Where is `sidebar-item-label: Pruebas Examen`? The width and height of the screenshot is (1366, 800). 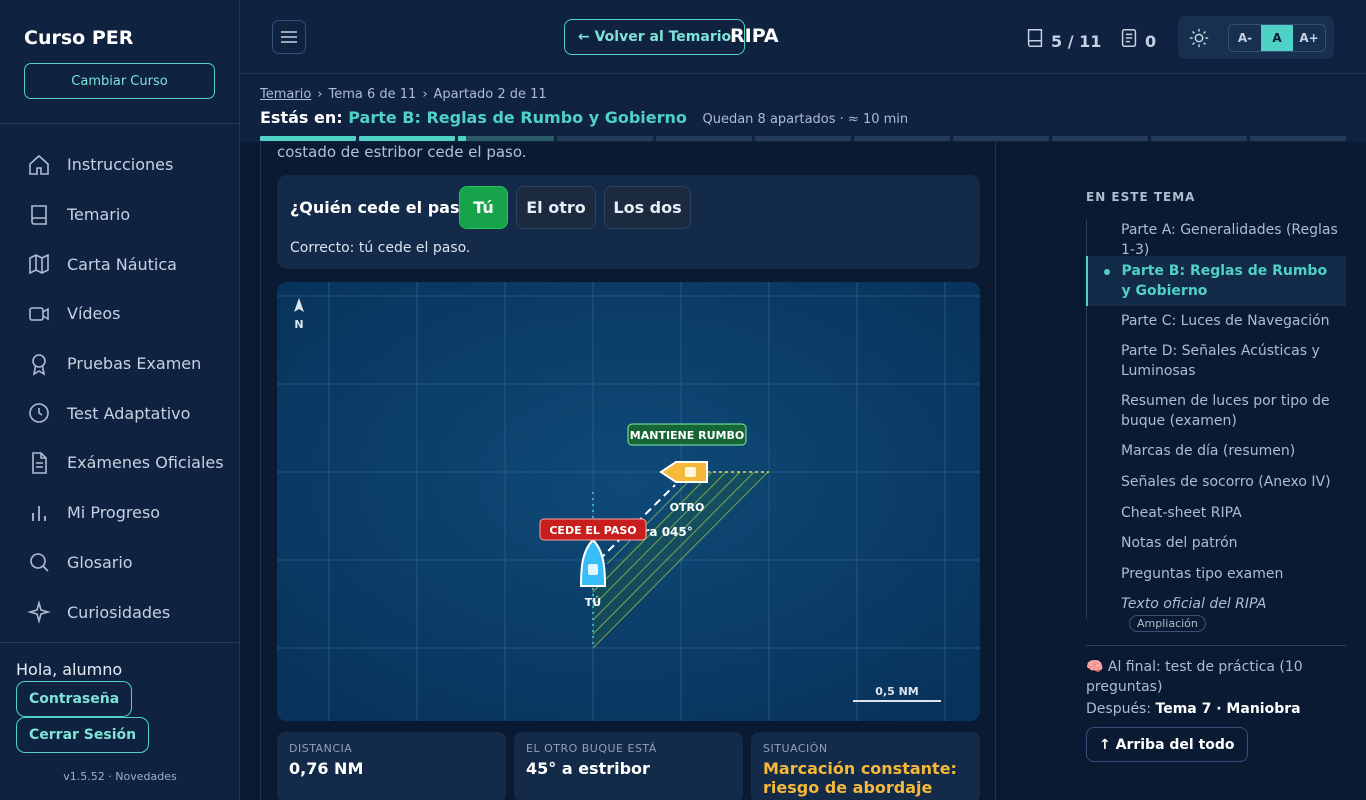 sidebar-item-label: Pruebas Examen is located at coordinates (134, 364).